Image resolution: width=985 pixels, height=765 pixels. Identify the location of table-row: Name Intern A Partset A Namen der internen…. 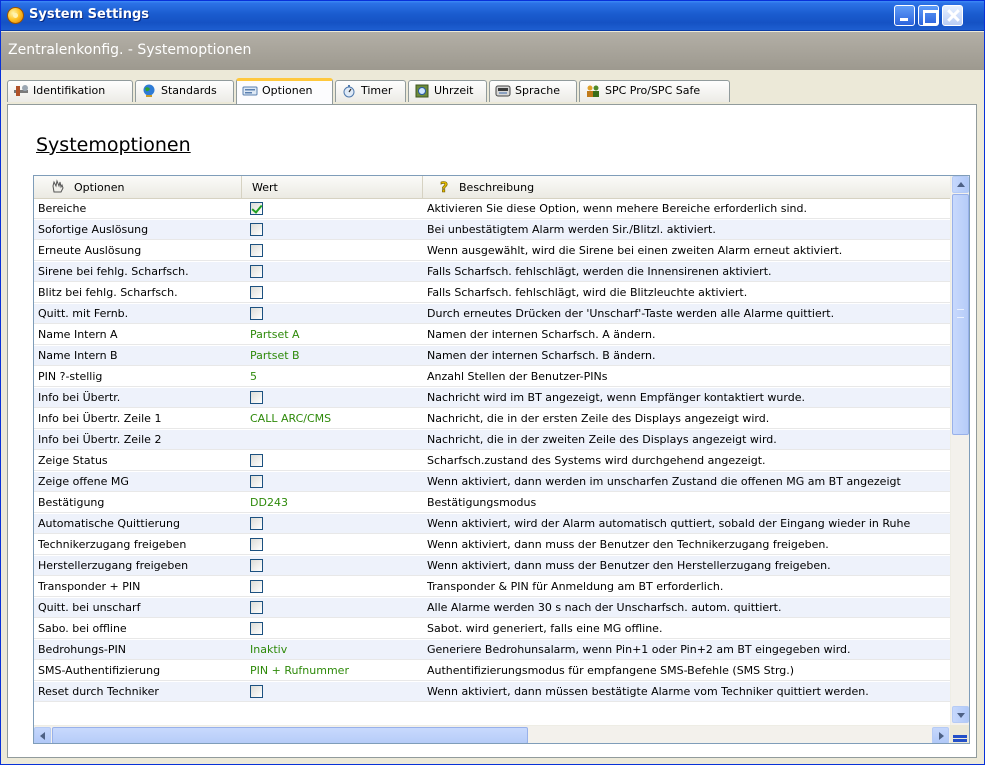
(492, 335).